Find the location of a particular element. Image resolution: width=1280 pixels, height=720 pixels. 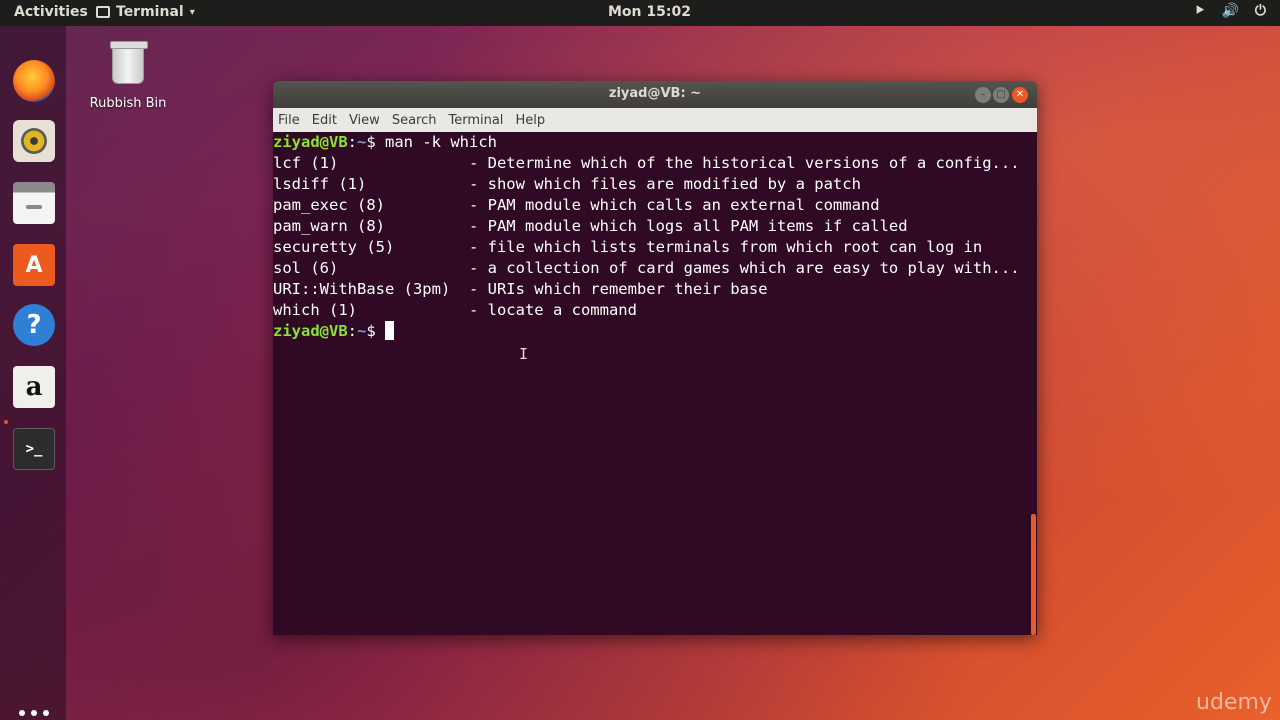

window-titlebar: ziyad@VB: ~ – □ ✕ is located at coordinates (655, 94).